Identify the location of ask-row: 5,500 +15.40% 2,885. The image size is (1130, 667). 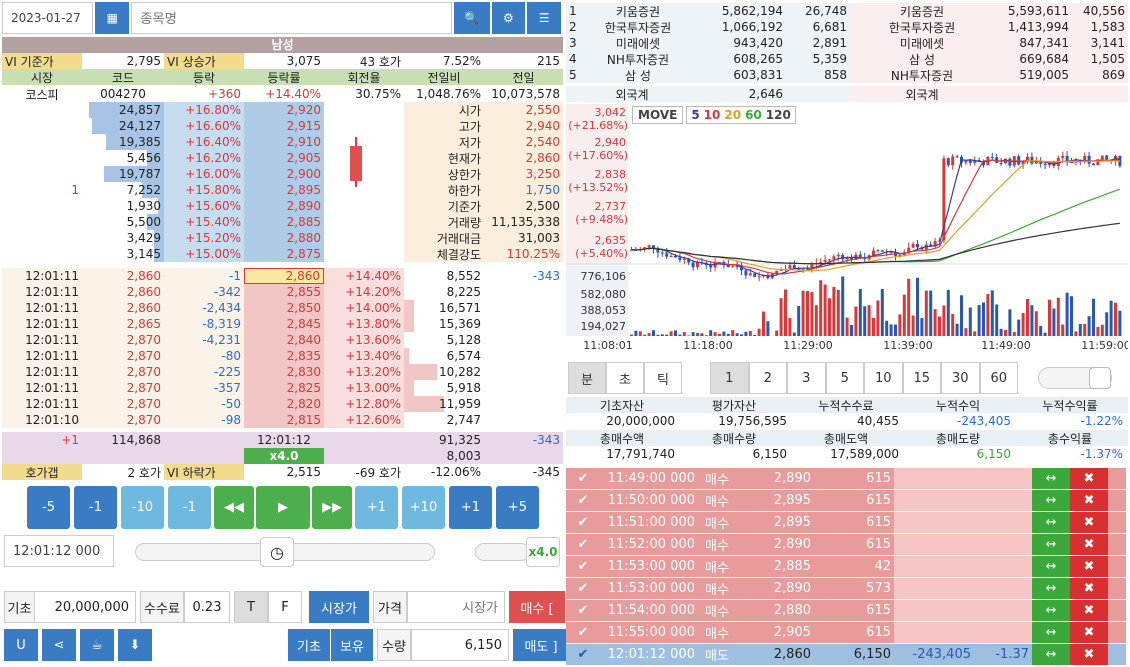
(203, 222).